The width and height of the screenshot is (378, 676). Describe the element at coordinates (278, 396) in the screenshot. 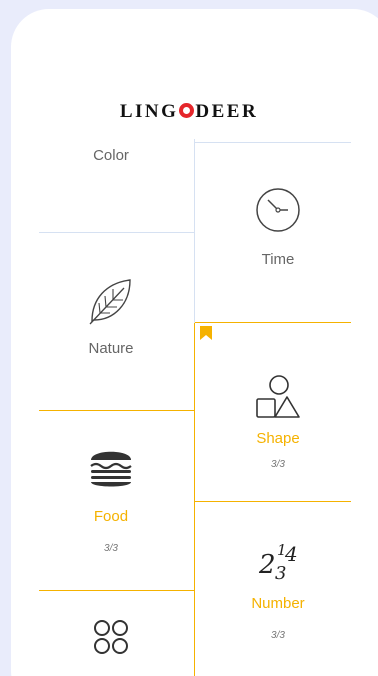

I see `shapes-icon` at that location.